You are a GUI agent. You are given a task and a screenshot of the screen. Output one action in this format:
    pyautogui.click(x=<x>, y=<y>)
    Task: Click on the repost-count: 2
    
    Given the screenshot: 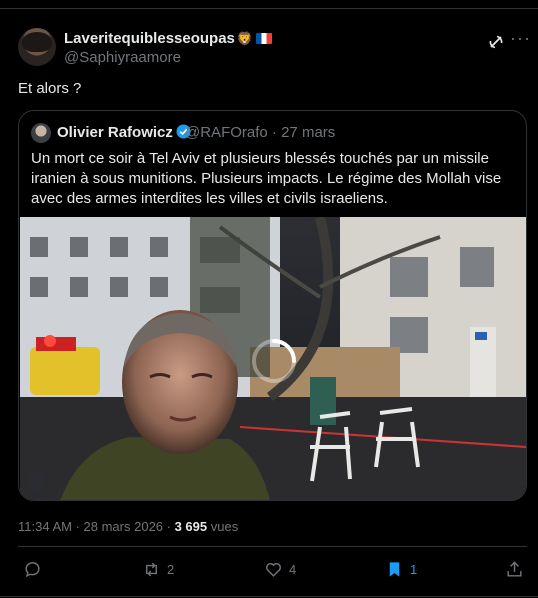 What is the action you would take?
    pyautogui.click(x=171, y=569)
    